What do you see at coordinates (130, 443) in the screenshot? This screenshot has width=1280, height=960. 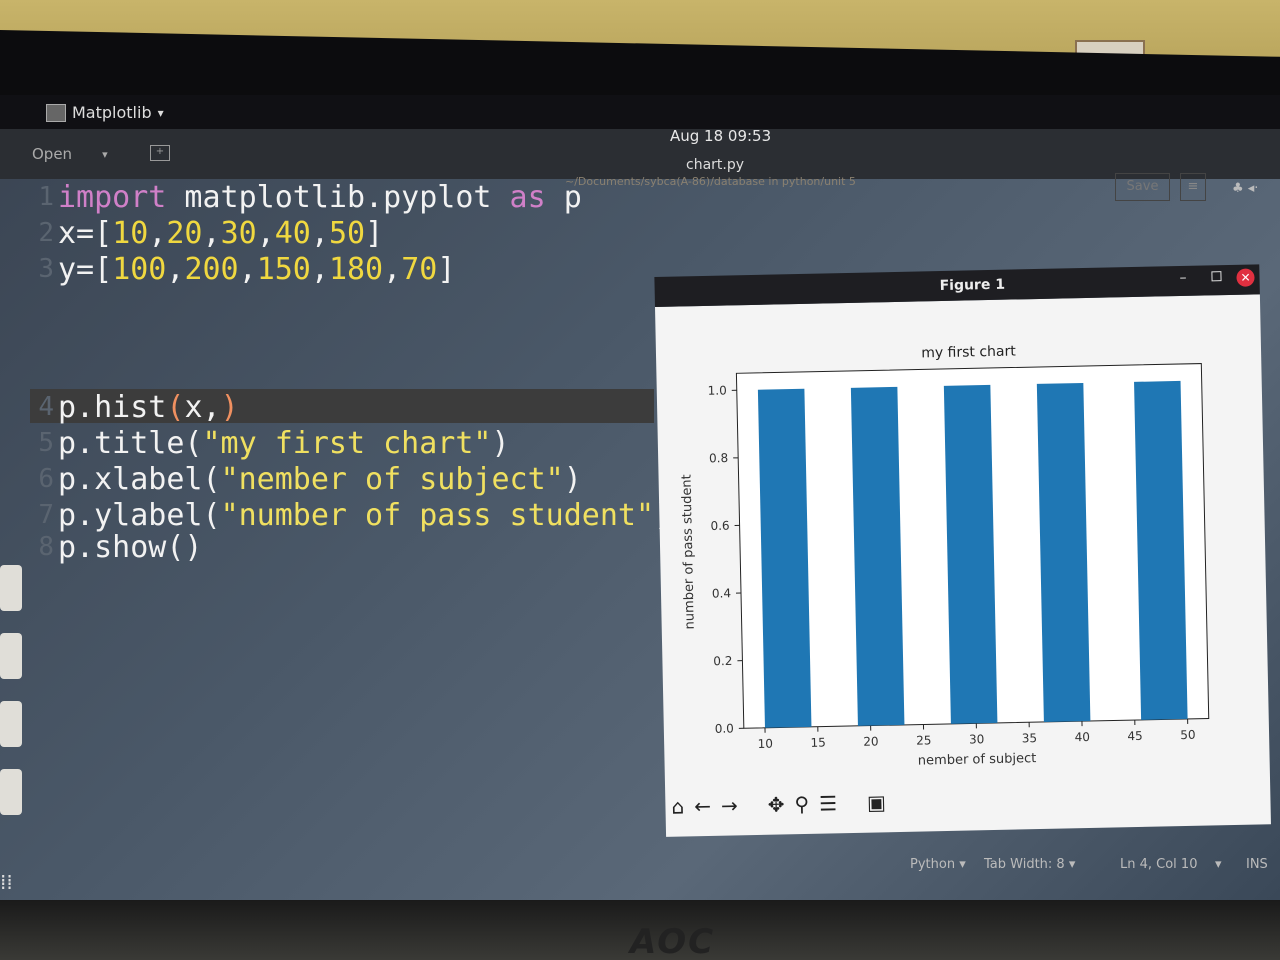 I see `code-token: p.title(` at bounding box center [130, 443].